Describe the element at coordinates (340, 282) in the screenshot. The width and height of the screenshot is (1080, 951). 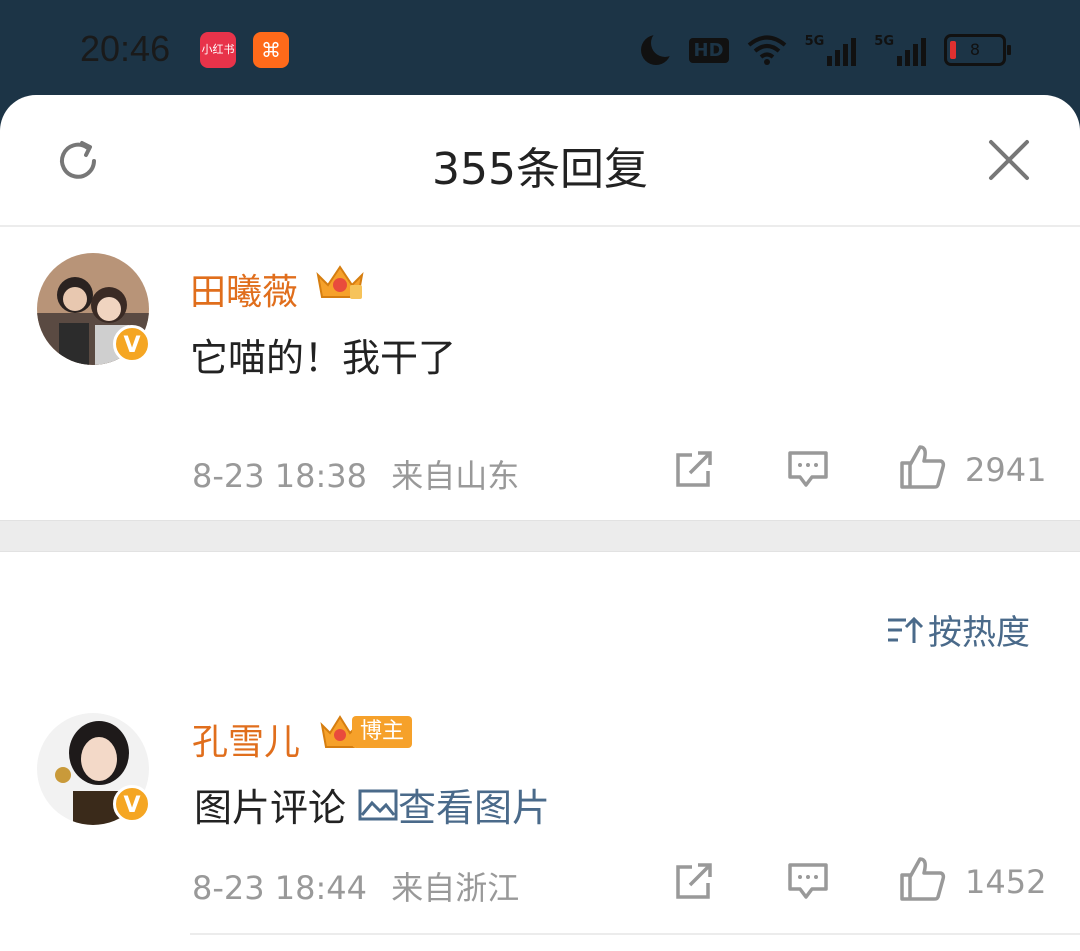
I see `crown-badge-icon` at that location.